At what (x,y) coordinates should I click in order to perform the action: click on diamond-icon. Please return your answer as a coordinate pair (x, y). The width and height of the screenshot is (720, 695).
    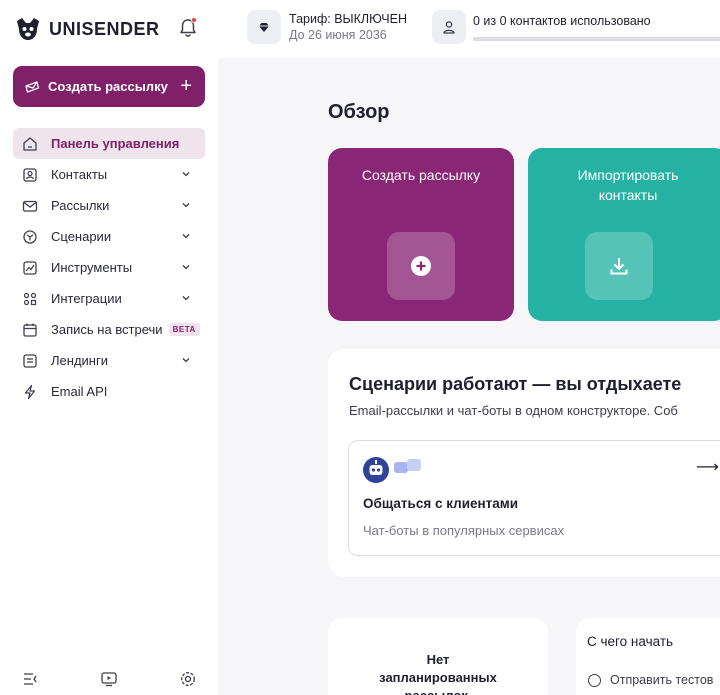
    Looking at the image, I should click on (264, 27).